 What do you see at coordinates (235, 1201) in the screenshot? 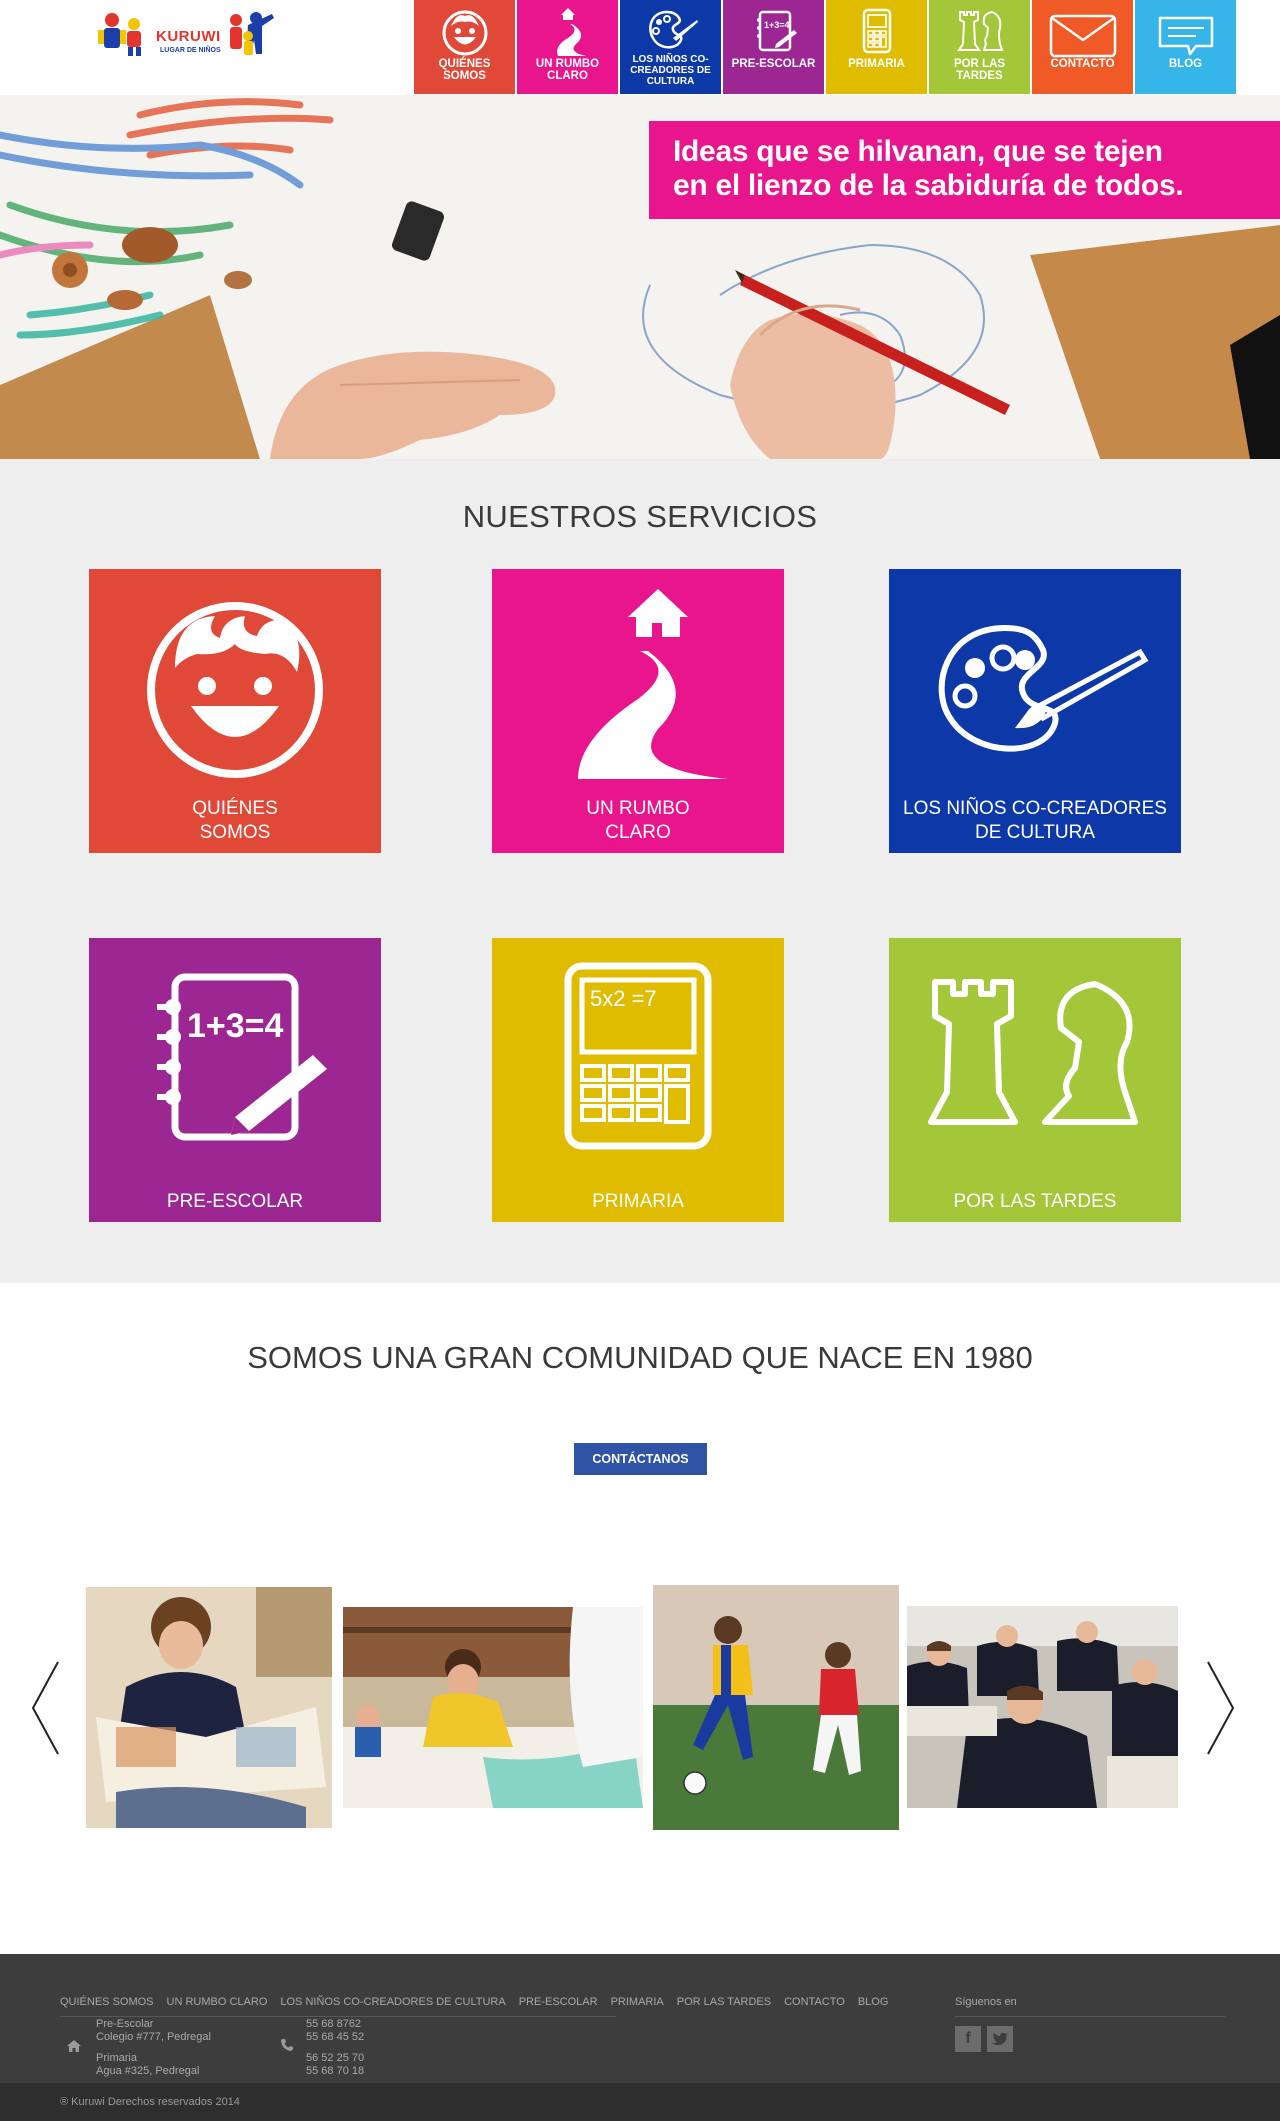
I see `tile-label: PRE-ESCOLAR` at bounding box center [235, 1201].